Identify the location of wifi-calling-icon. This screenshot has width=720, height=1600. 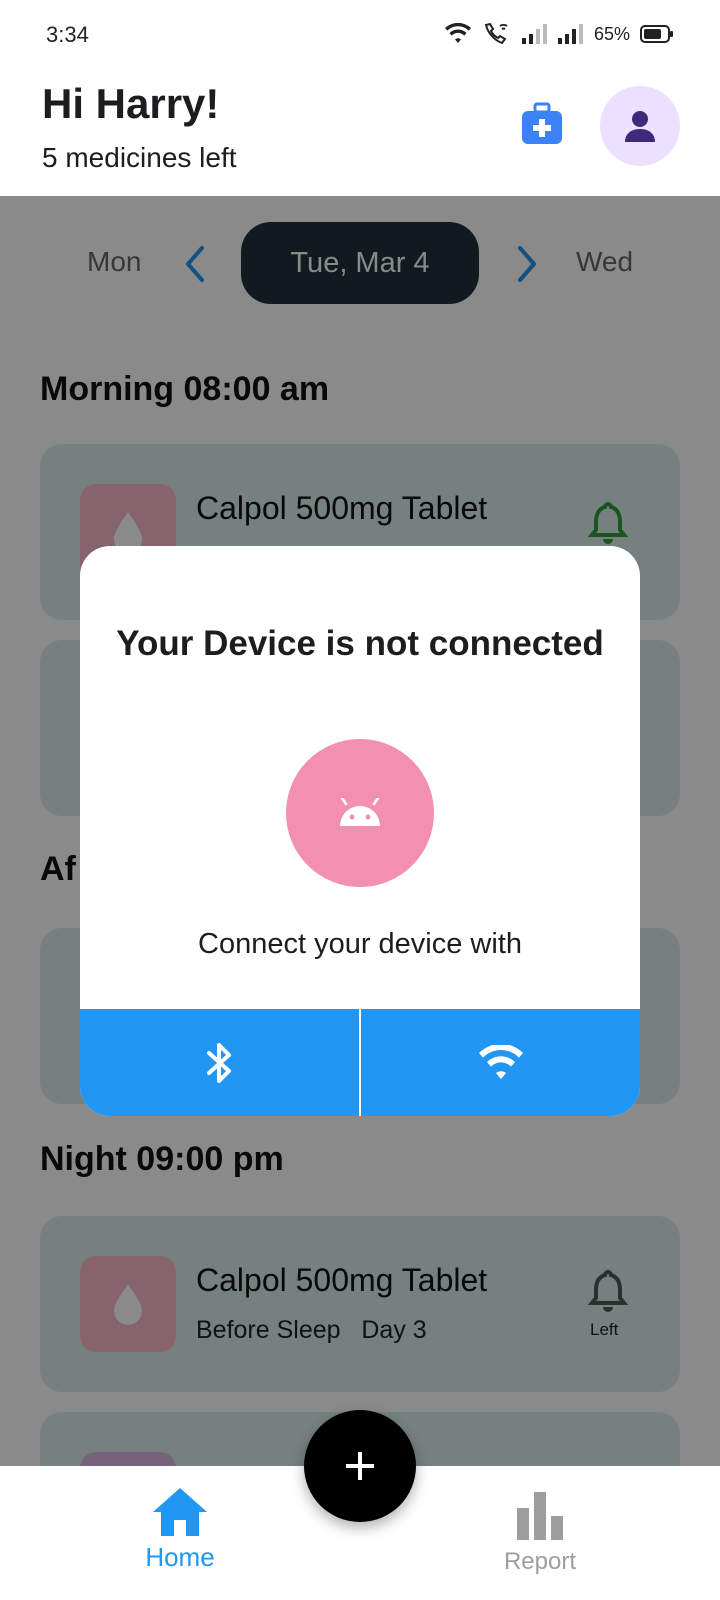
(496, 33).